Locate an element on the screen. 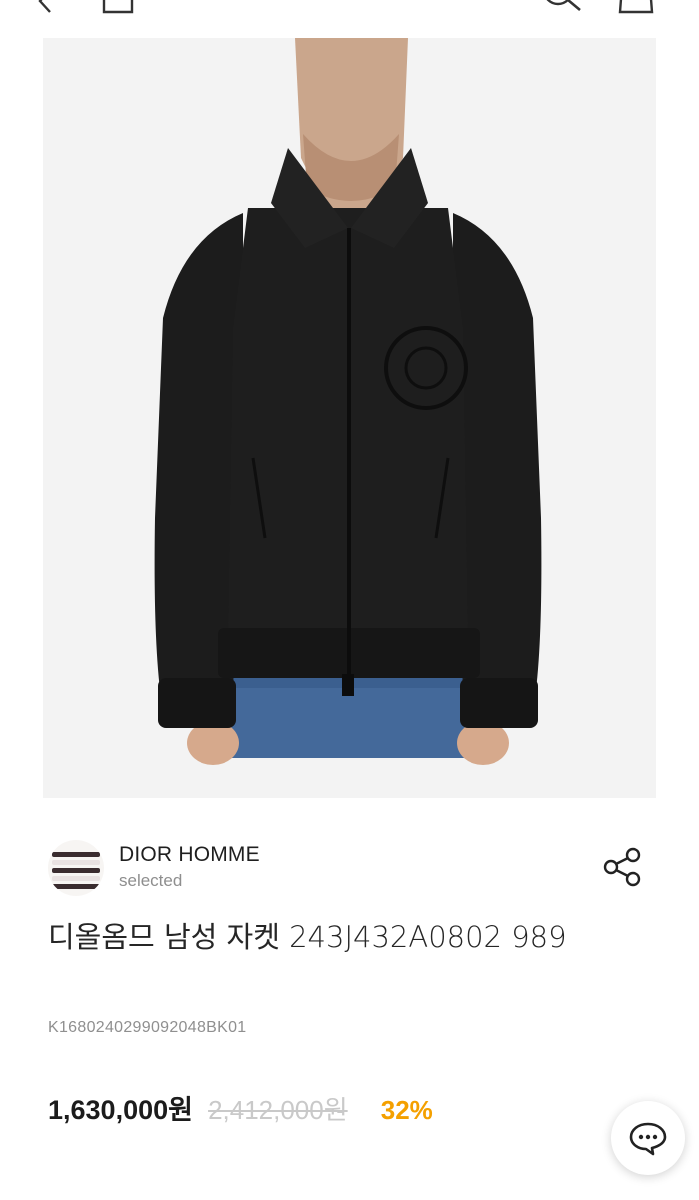 The height and width of the screenshot is (1200, 699). sale-price: 1,630,000원 is located at coordinates (120, 1110).